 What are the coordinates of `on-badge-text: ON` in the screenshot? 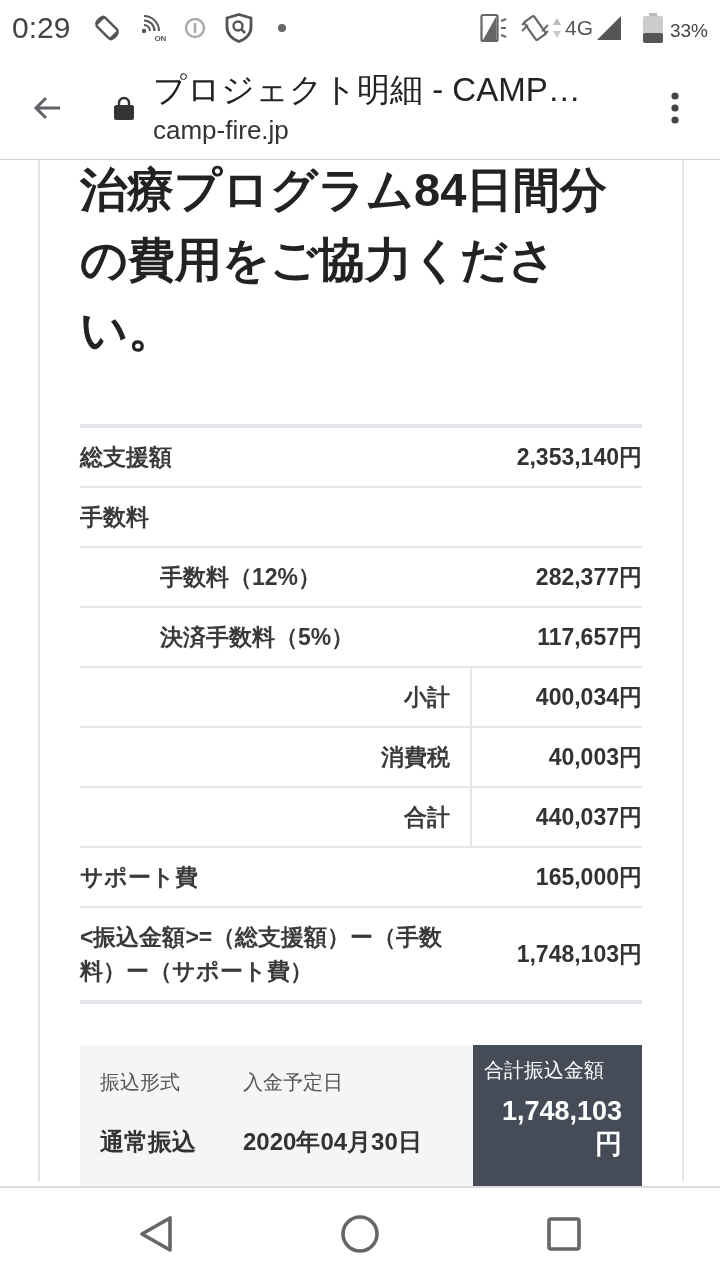 It's located at (160, 38).